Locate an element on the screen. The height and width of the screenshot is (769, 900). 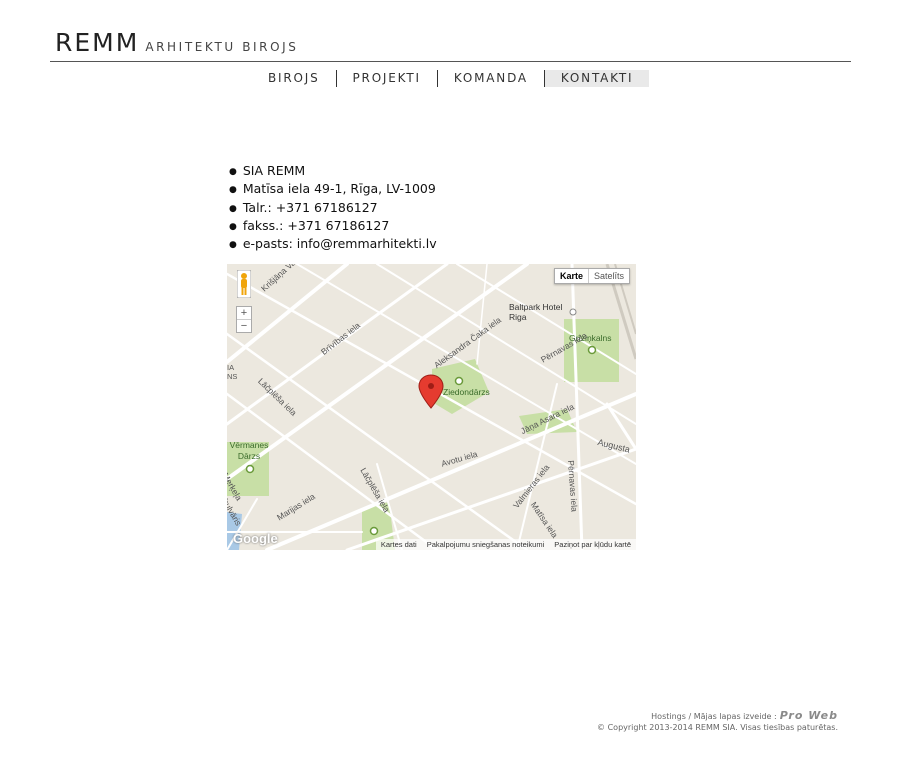
map-type-karte-button: Karte is located at coordinates (572, 276).